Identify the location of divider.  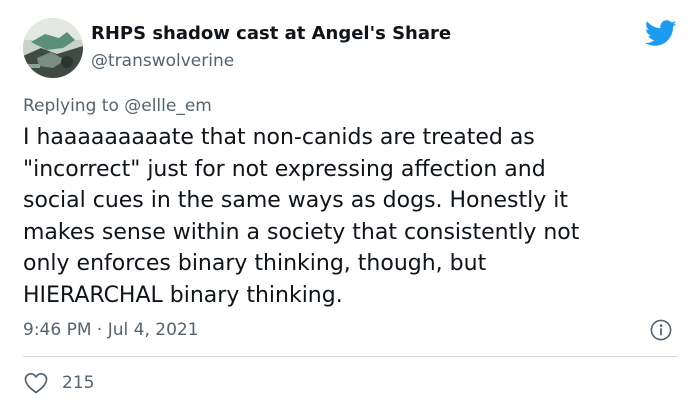
(350, 356).